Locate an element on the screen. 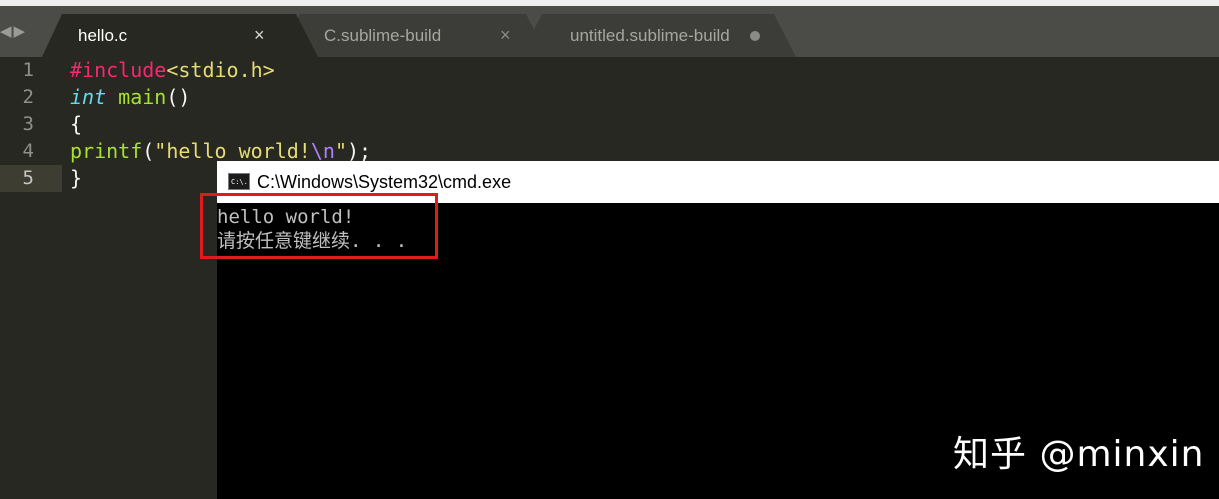 The width and height of the screenshot is (1219, 499). cmd-icon: C:\. is located at coordinates (239, 181).